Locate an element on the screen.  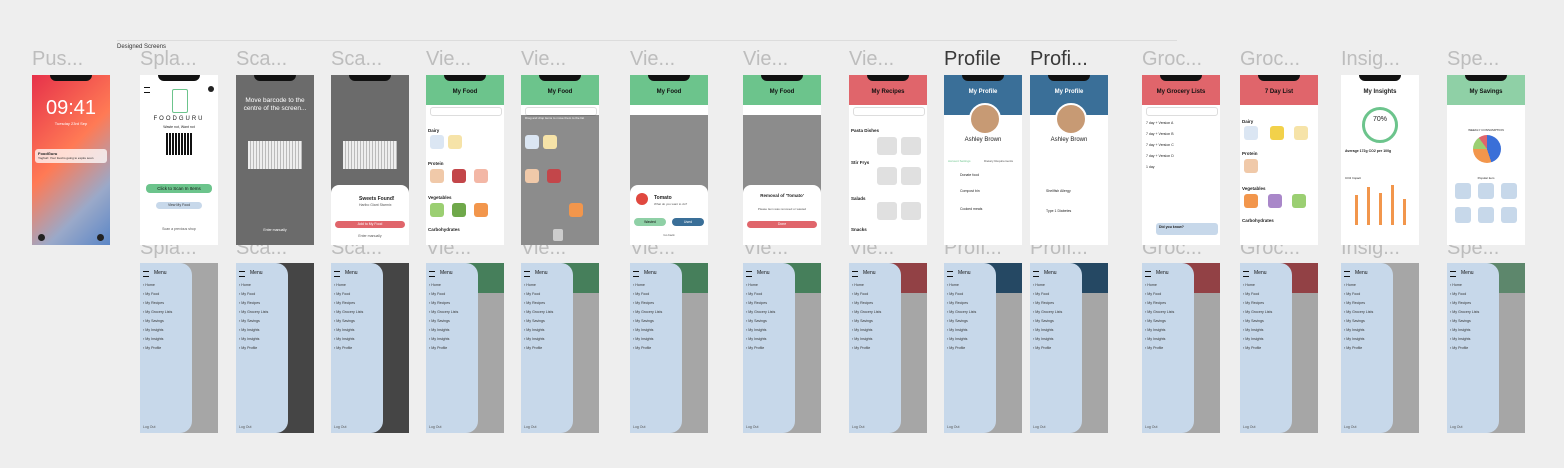
dietary-row: Shellfish Allergy is located at coordinates (1058, 191).